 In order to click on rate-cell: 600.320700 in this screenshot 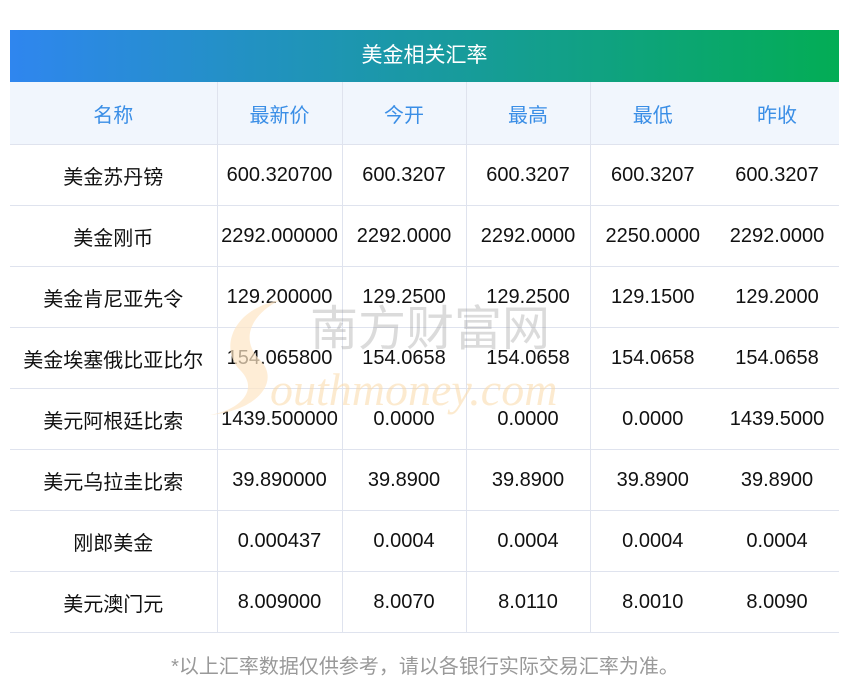, I will do `click(280, 175)`.